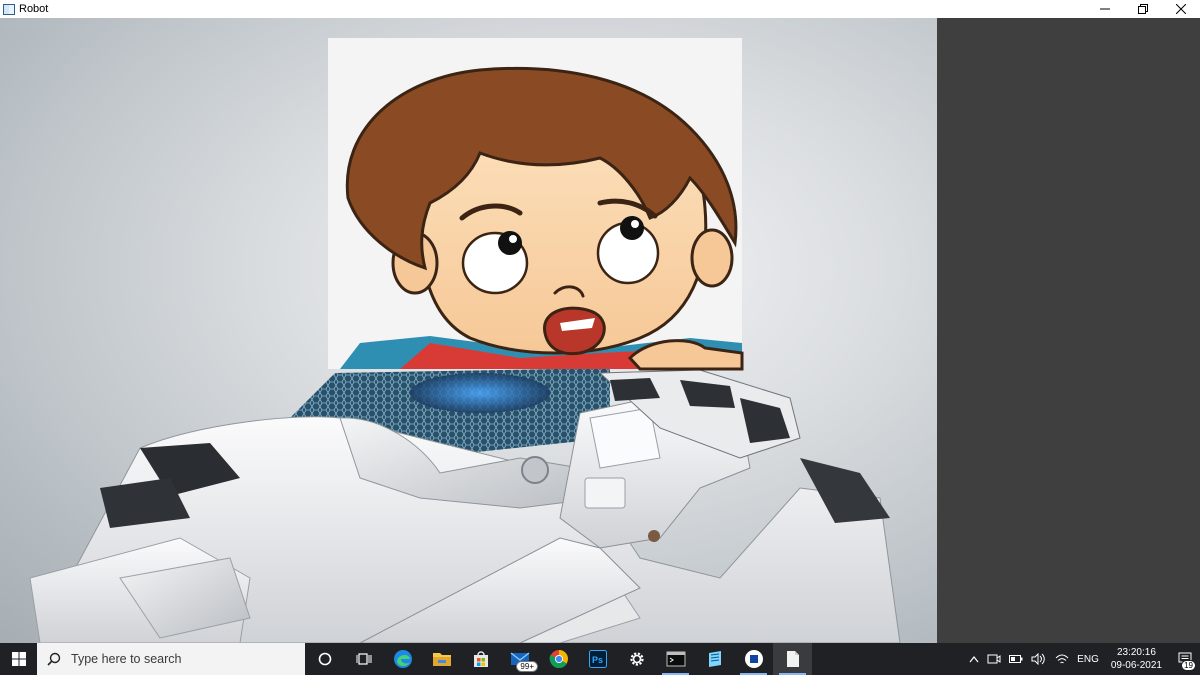 This screenshot has height=675, width=1200. I want to click on battery-icon, so click(1016, 659).